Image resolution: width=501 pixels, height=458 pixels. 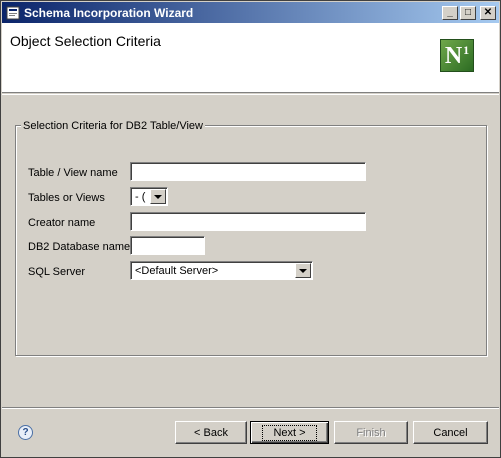 What do you see at coordinates (453, 56) in the screenshot?
I see `logo-letter: N` at bounding box center [453, 56].